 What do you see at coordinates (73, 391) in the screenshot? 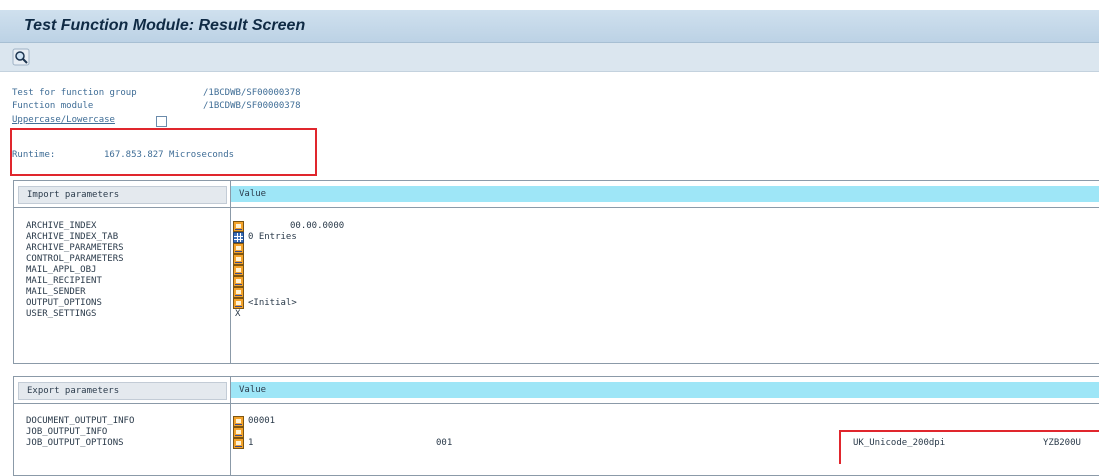
I see `export-header-param: Export parameters` at bounding box center [73, 391].